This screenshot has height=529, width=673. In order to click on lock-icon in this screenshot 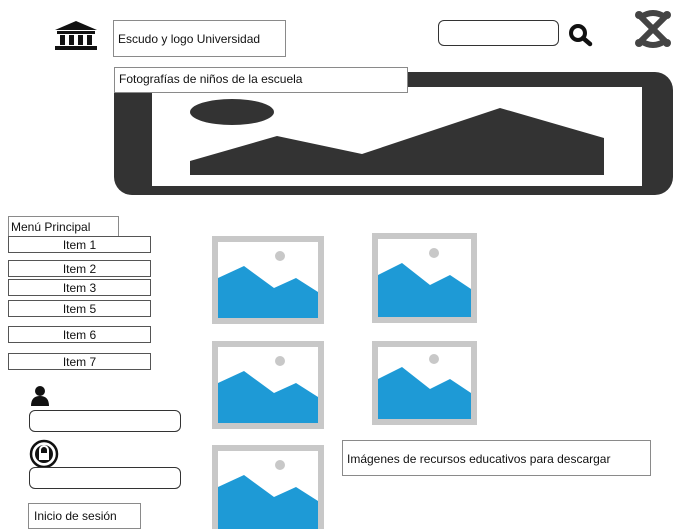, I will do `click(44, 454)`.